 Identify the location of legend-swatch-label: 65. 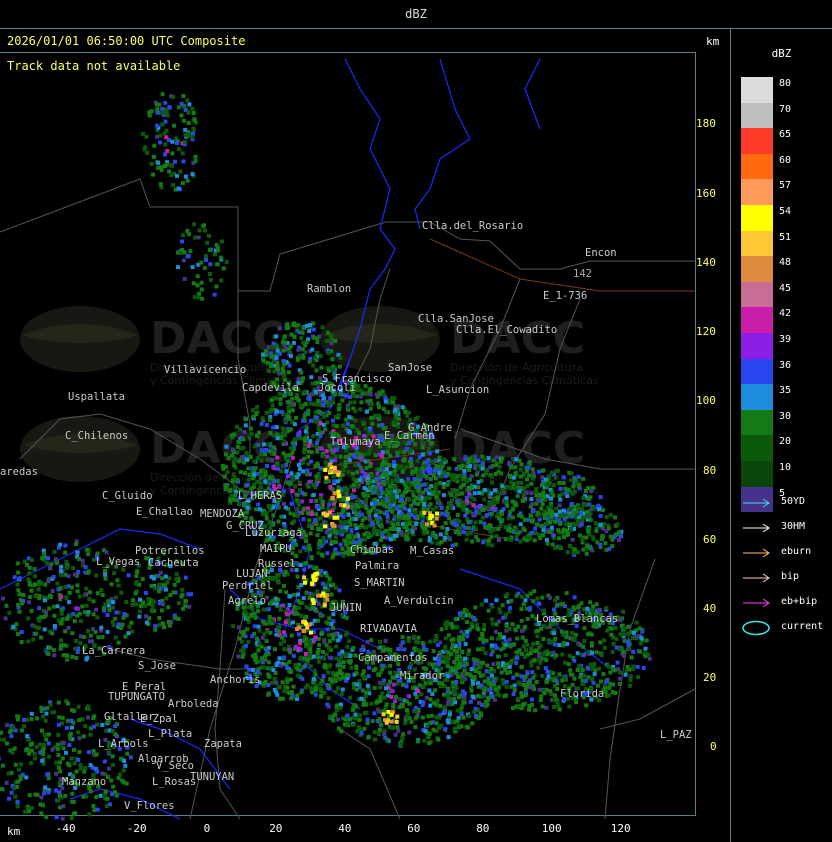
(785, 135).